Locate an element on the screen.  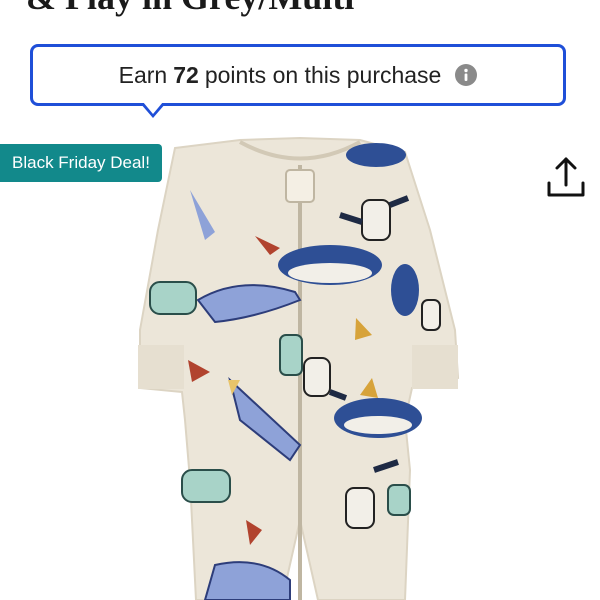
share-button is located at coordinates (566, 179).